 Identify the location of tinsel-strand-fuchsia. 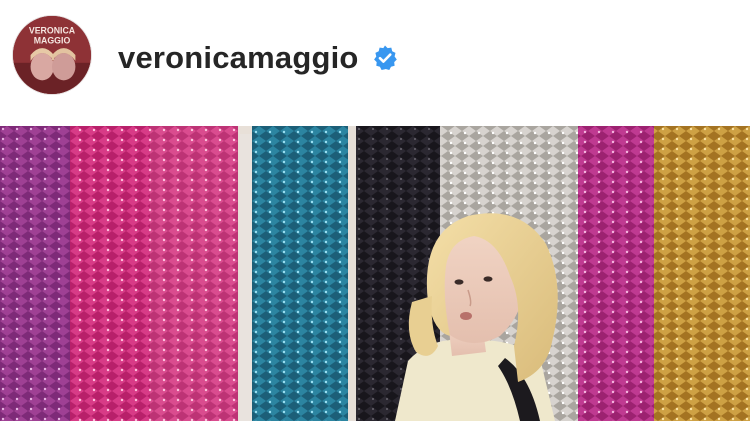
(617, 273).